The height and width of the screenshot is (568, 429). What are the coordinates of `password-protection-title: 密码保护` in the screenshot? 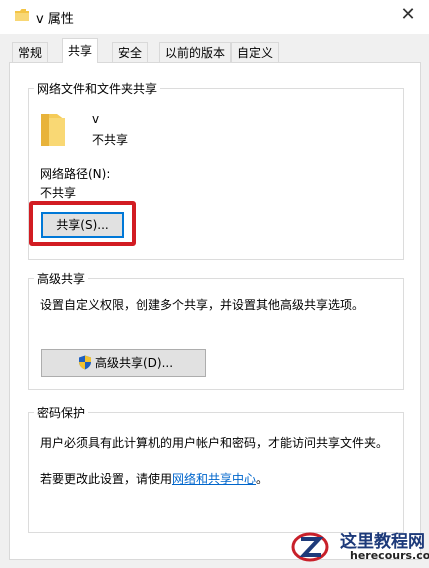 It's located at (61, 412).